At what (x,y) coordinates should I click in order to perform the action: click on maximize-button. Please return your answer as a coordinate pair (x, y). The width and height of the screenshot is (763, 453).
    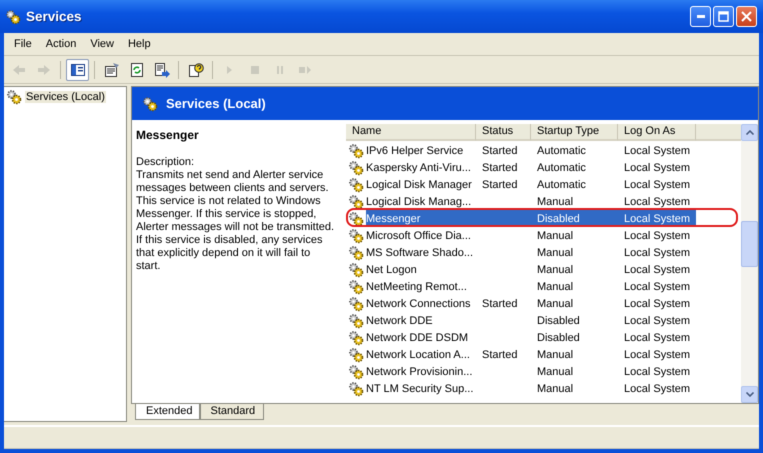
    Looking at the image, I should click on (723, 16).